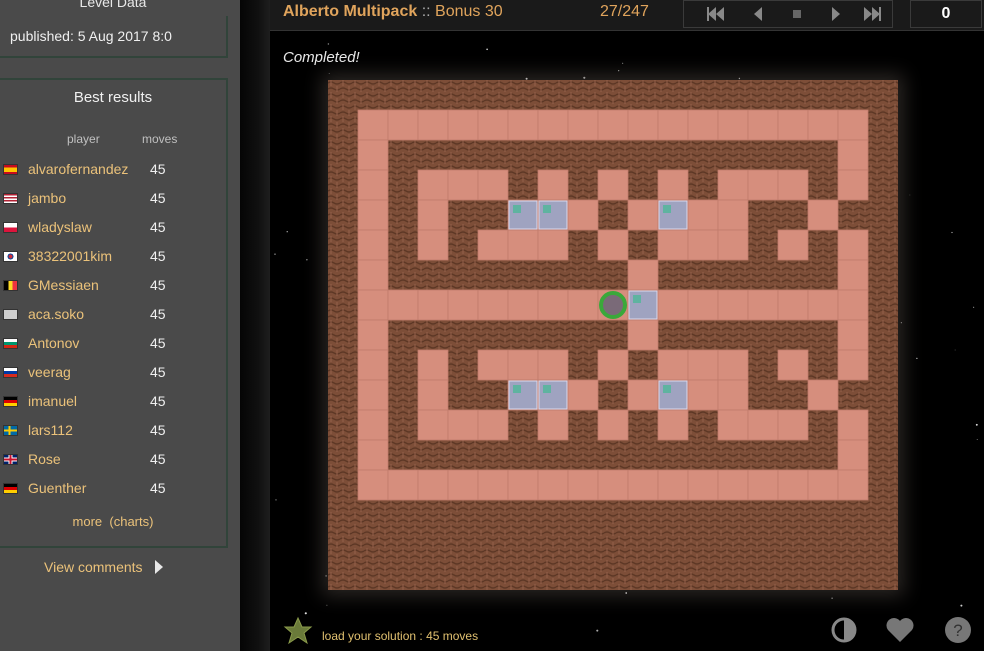 The height and width of the screenshot is (651, 984). Describe the element at coordinates (53, 343) in the screenshot. I see `player-name: Antonov` at that location.